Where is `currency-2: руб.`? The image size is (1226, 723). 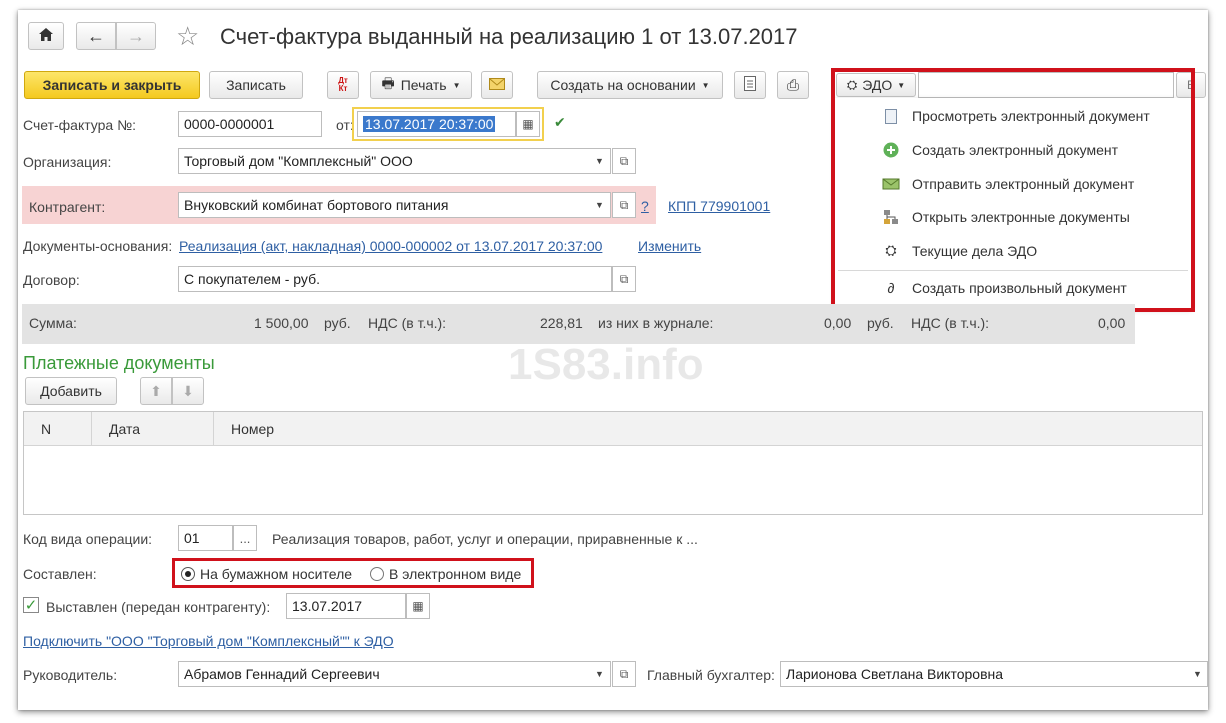
currency-2: руб. is located at coordinates (880, 323).